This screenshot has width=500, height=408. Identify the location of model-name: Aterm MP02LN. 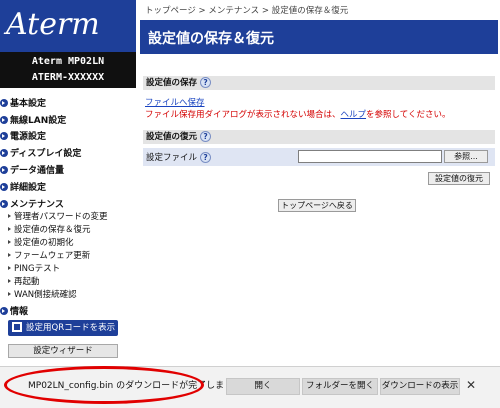
(68, 61).